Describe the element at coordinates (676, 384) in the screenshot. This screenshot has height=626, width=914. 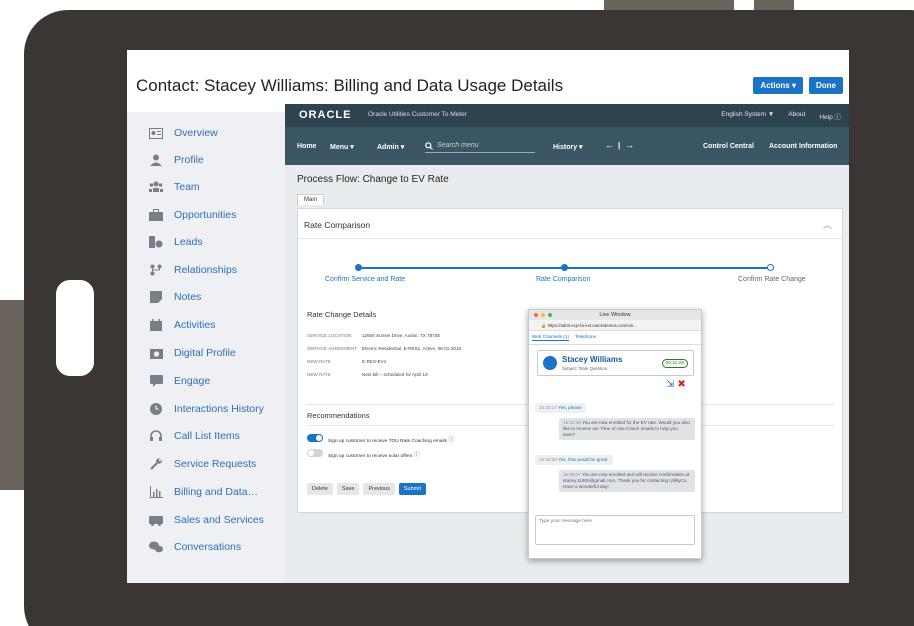
I see `chat-actions: ⇲ ✖` at that location.